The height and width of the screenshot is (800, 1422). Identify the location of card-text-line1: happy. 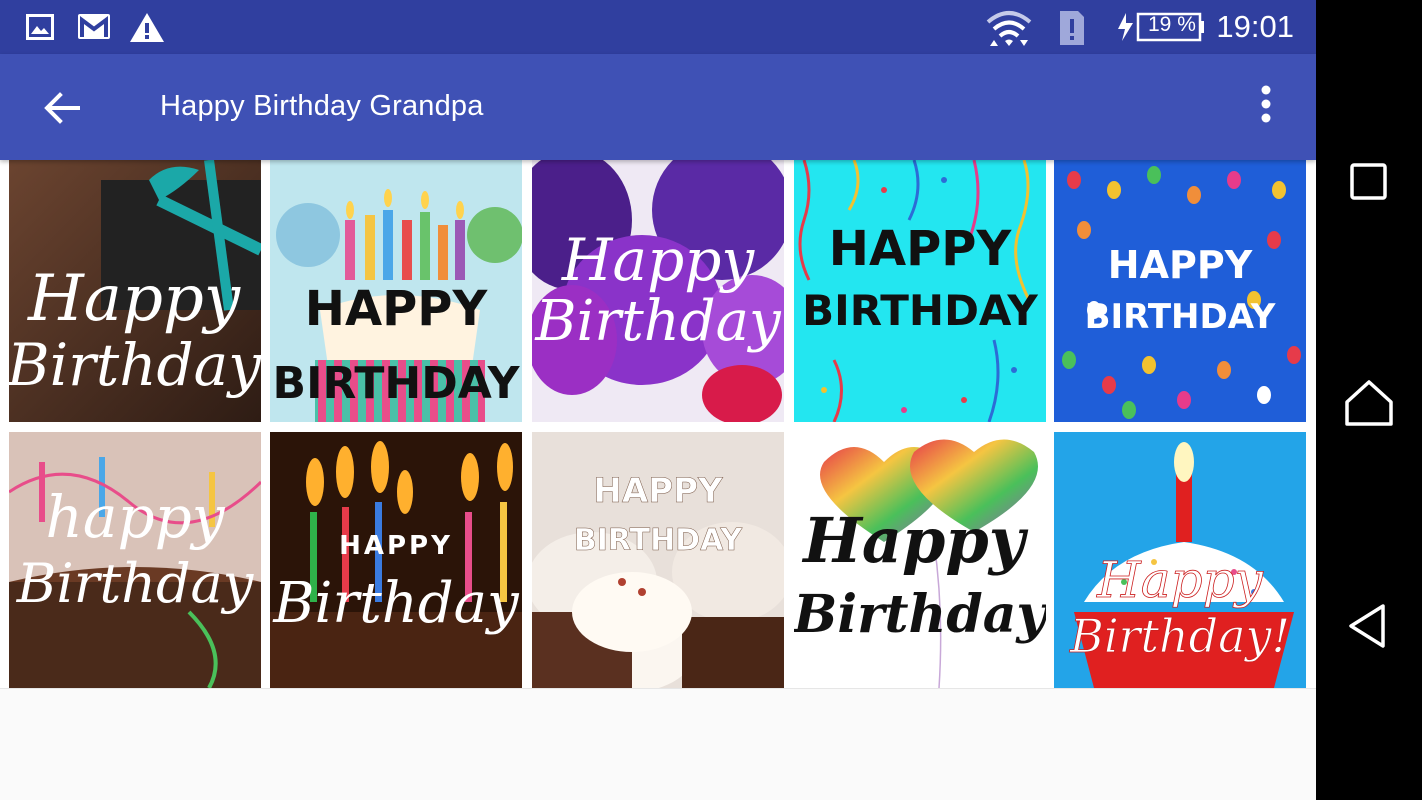
(136, 517).